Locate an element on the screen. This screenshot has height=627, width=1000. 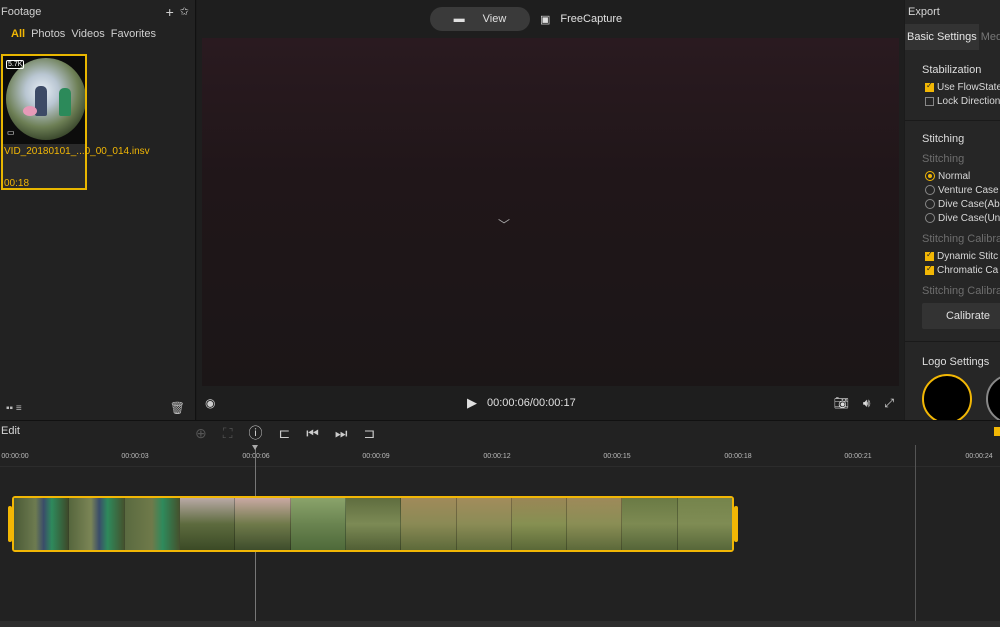
ruler-label: 00:00:12 is located at coordinates (497, 456).